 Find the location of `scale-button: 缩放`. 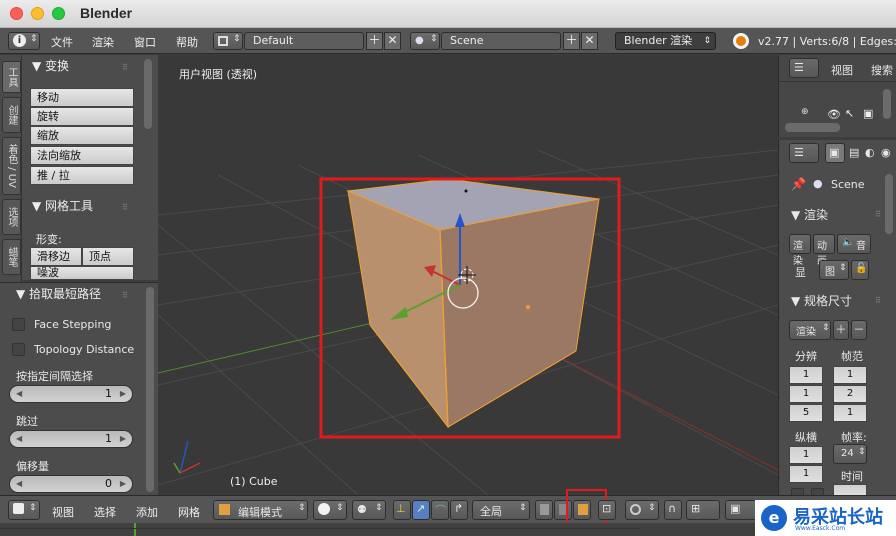

scale-button: 缩放 is located at coordinates (82, 135).